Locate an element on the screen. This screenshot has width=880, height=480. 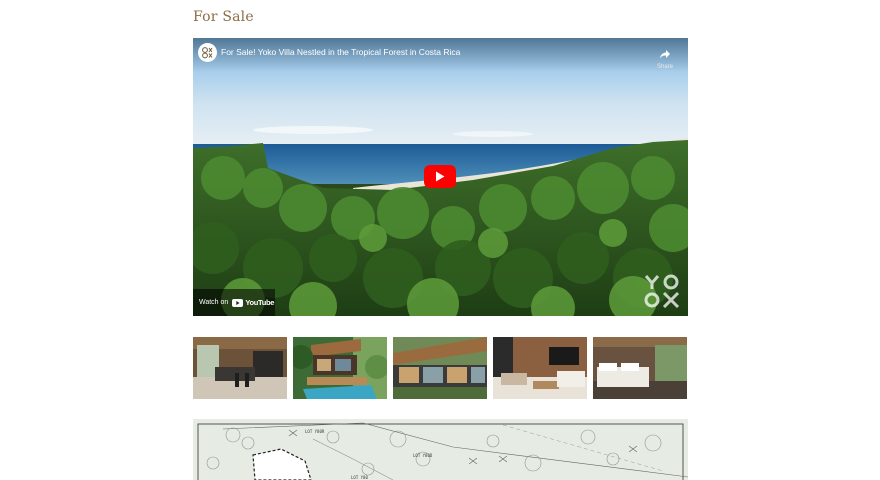
share-icon is located at coordinates (665, 54).